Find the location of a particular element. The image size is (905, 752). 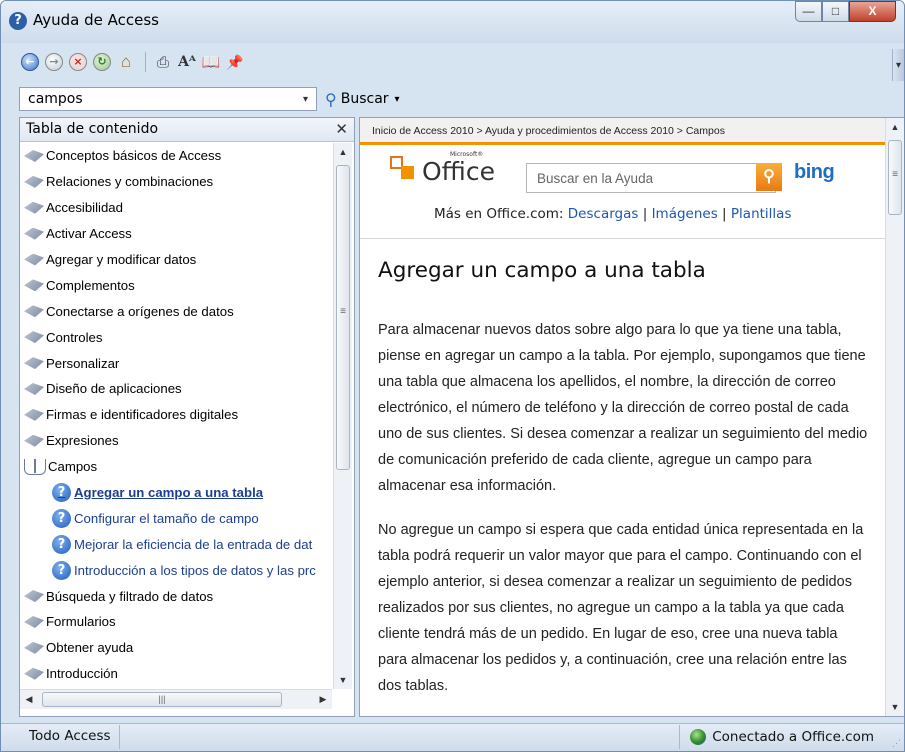

link-plantillas: Plantillas is located at coordinates (761, 214).